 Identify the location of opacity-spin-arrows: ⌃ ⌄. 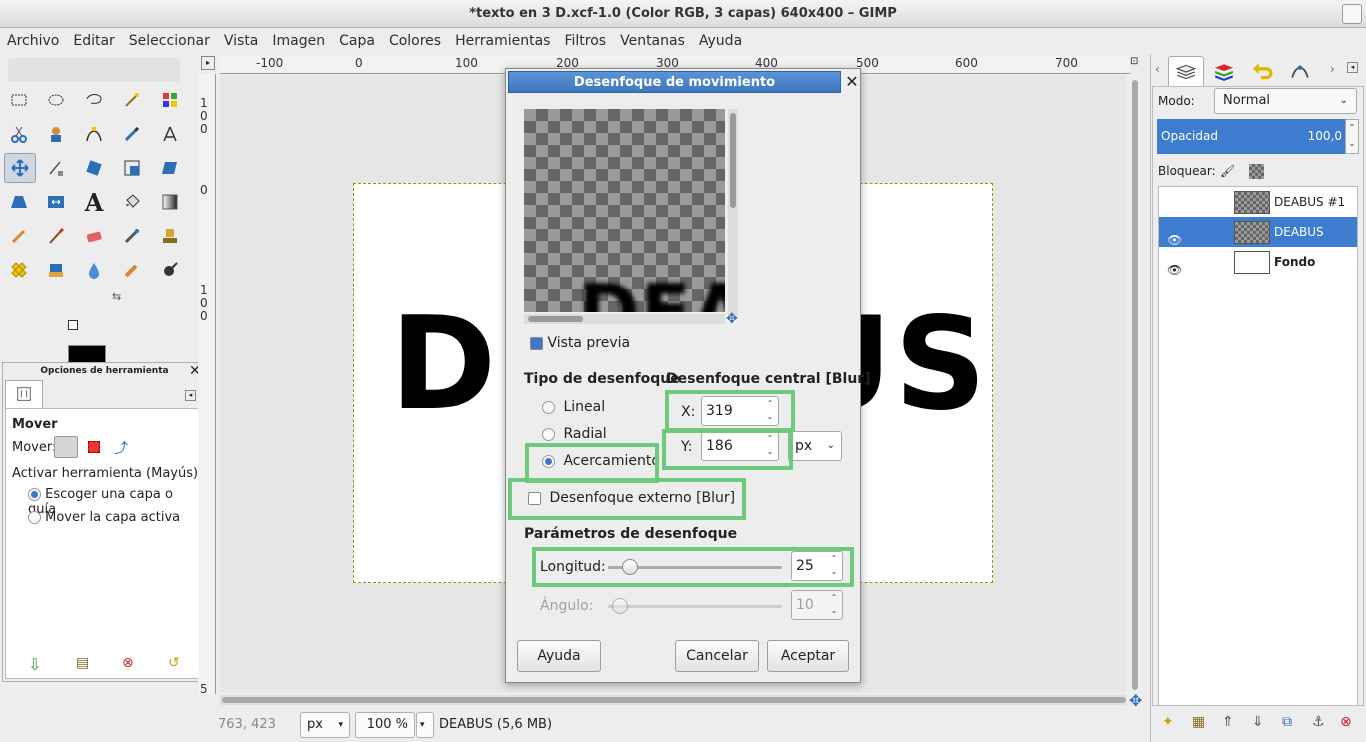
(1352, 136).